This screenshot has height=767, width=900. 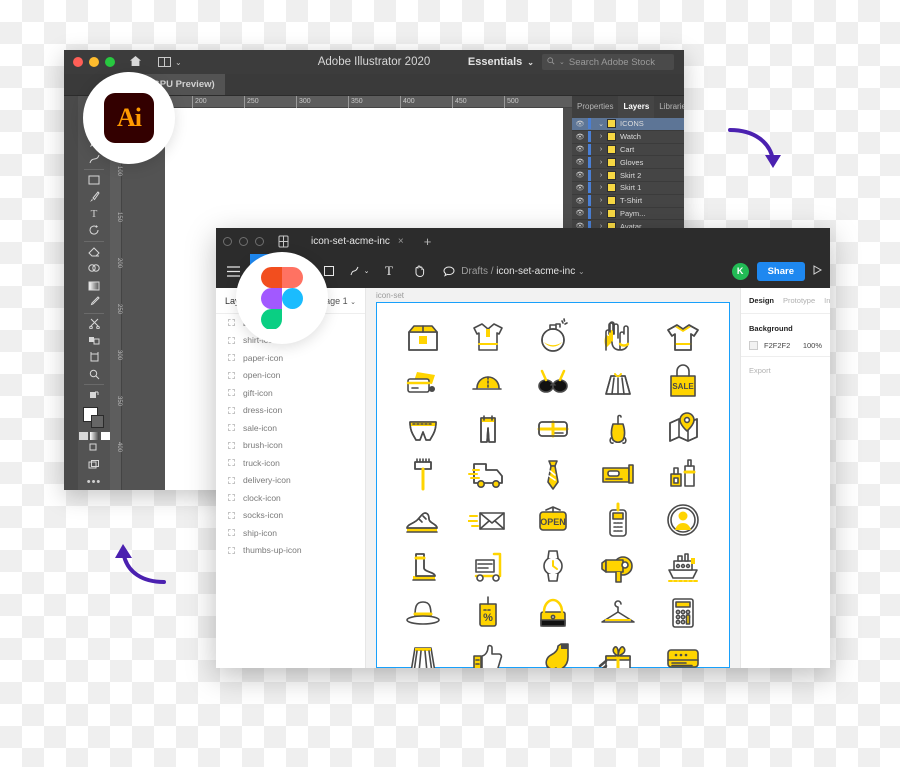 I want to click on change-screen-mode-icon, so click(x=94, y=465).